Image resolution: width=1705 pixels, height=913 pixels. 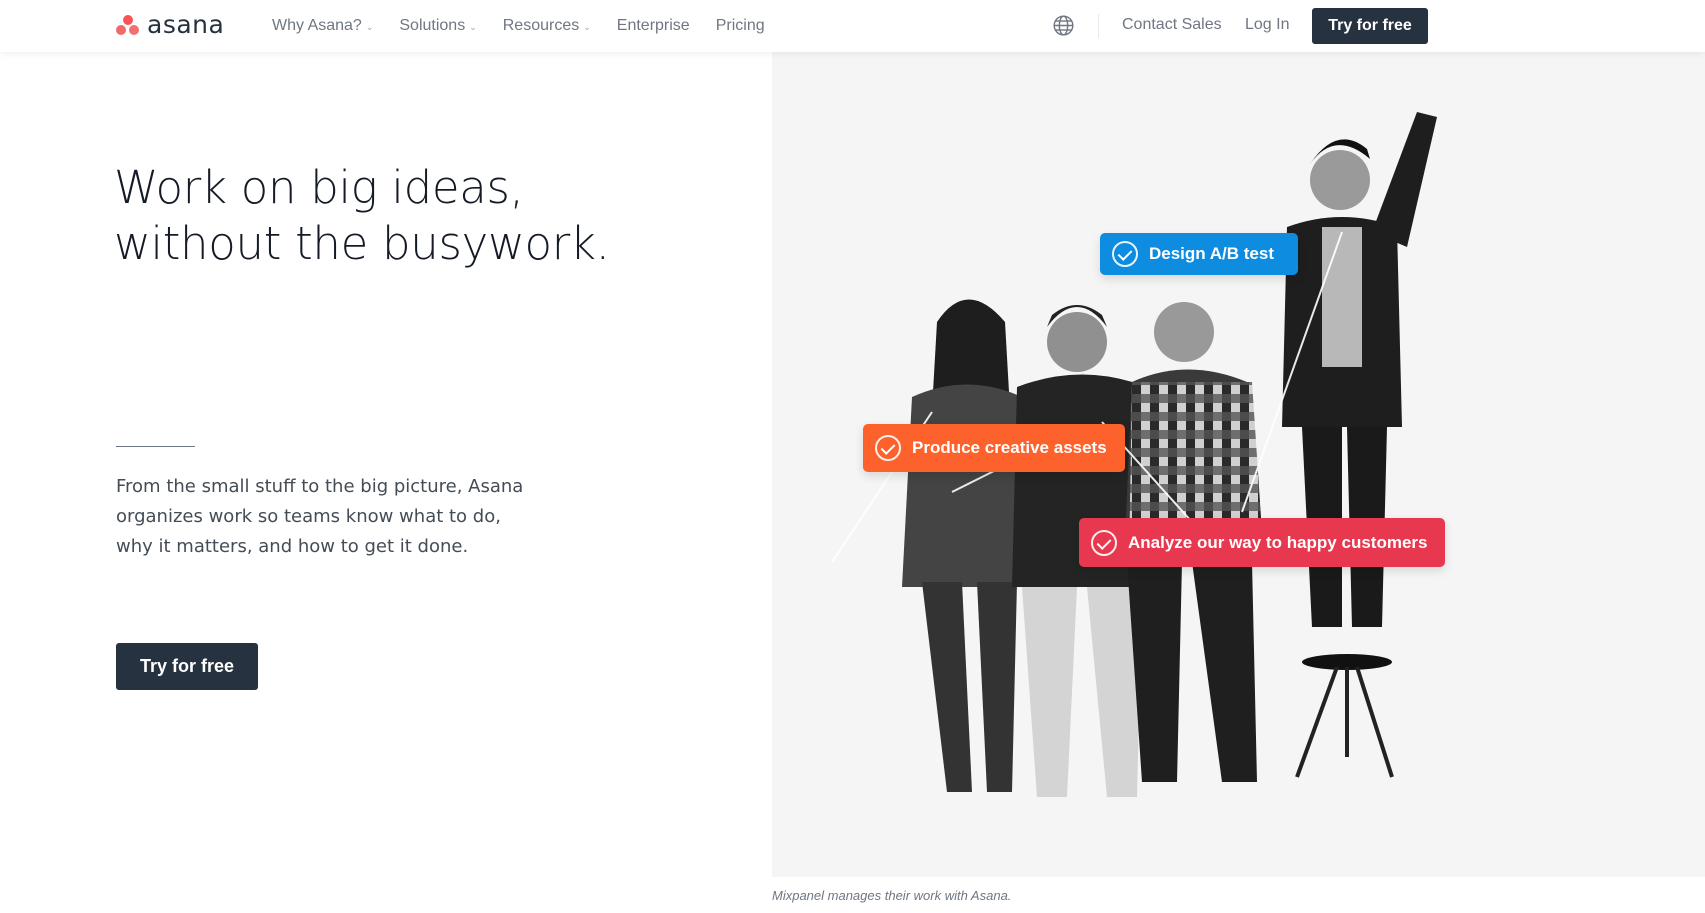 I want to click on nav-resources: Resources ⌄, so click(x=547, y=26).